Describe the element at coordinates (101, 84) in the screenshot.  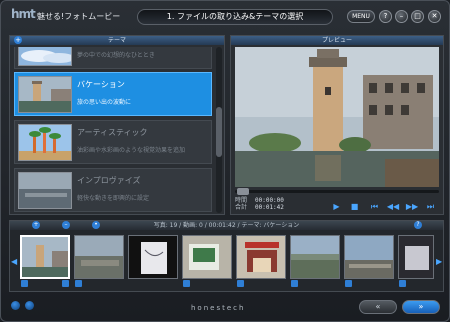
I see `theme-name: バケーション` at that location.